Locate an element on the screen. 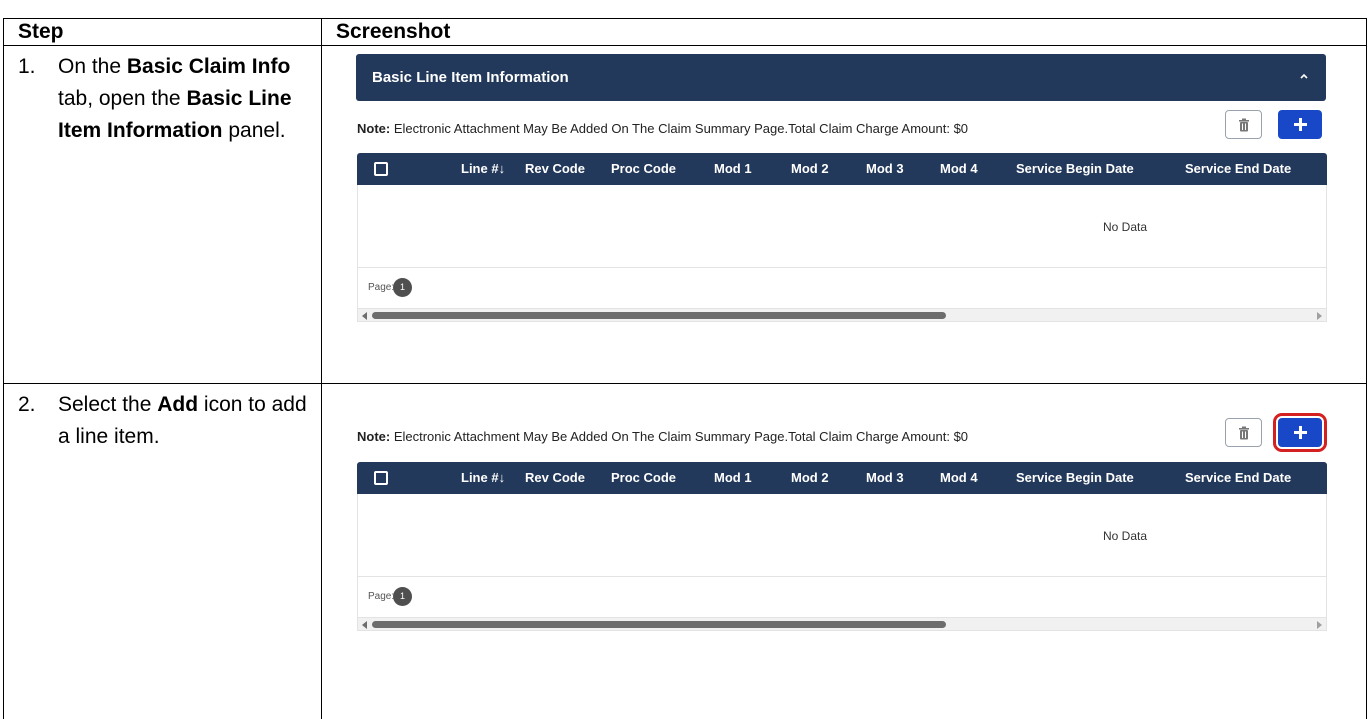 This screenshot has width=1369, height=719. step-2-text: Select the Add icon to add a line item. is located at coordinates (189, 421).